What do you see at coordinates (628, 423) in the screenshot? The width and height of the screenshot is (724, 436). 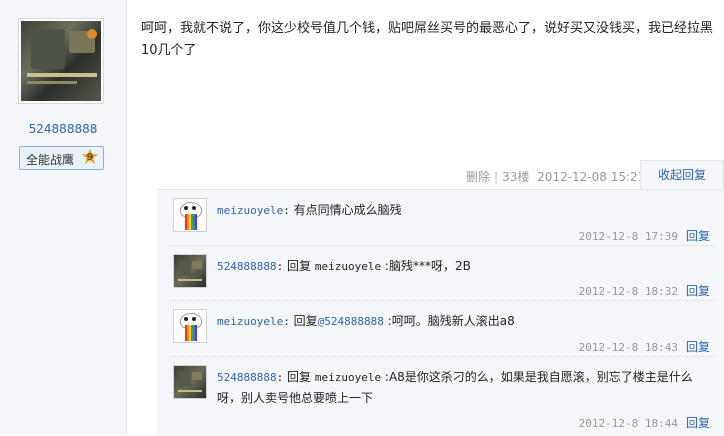 I see `reply-time: 2012-12-8 18:44` at bounding box center [628, 423].